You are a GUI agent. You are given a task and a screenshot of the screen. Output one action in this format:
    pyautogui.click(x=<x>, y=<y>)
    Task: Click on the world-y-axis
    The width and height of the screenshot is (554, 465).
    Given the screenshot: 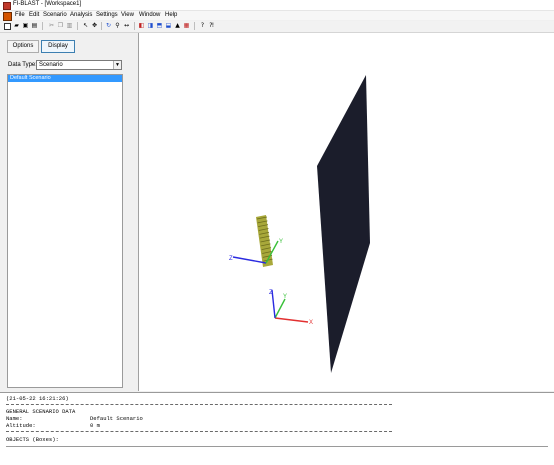 What is the action you would take?
    pyautogui.click(x=280, y=308)
    